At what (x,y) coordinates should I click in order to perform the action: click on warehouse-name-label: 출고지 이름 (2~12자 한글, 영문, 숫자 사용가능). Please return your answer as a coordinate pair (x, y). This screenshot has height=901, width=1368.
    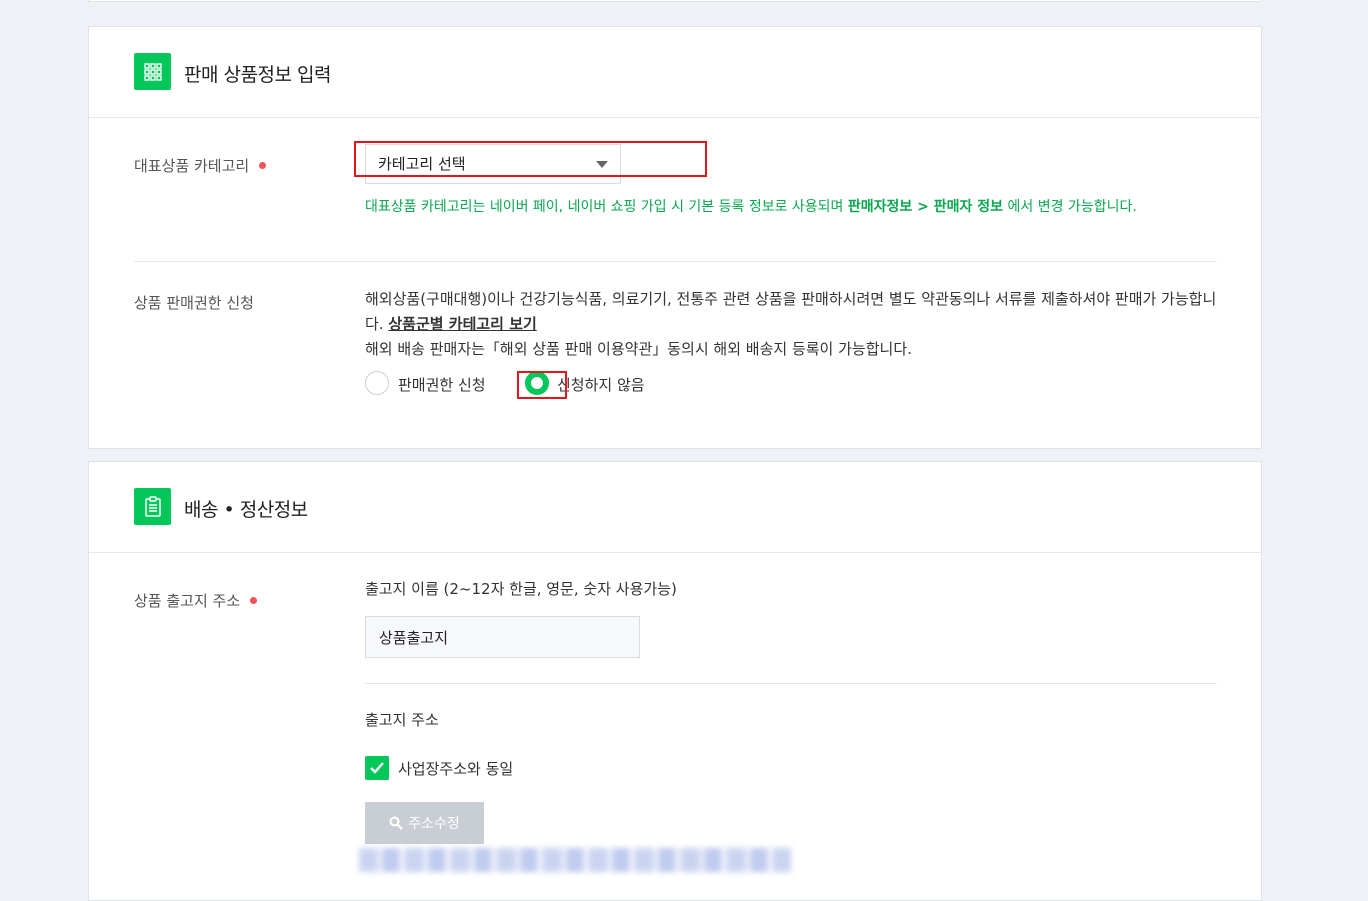
    Looking at the image, I should click on (521, 589).